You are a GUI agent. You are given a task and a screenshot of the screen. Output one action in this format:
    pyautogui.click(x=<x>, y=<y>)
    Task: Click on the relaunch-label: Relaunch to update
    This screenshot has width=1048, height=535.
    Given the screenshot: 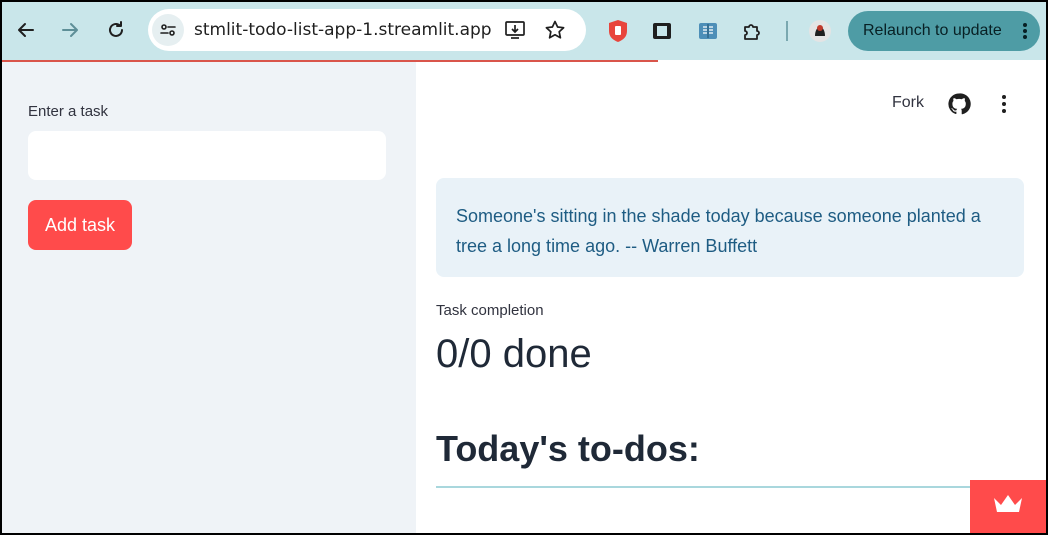 What is the action you would take?
    pyautogui.click(x=932, y=30)
    